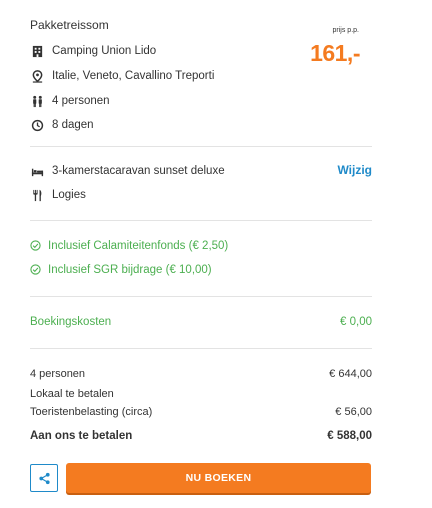 This screenshot has width=432, height=508. I want to click on accommodation-board: Logies, so click(58, 195).